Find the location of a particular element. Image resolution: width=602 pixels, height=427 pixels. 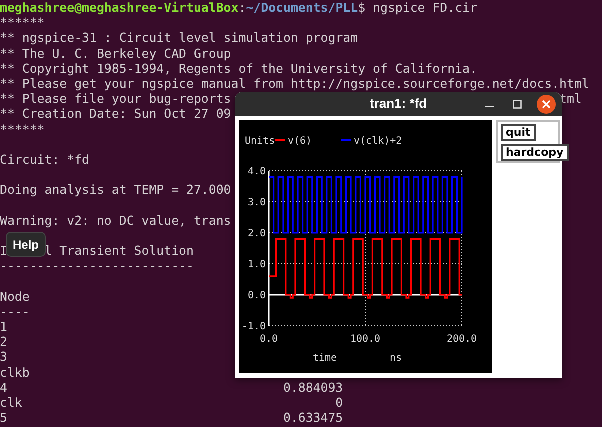

legend-label: v(6) is located at coordinates (300, 141).